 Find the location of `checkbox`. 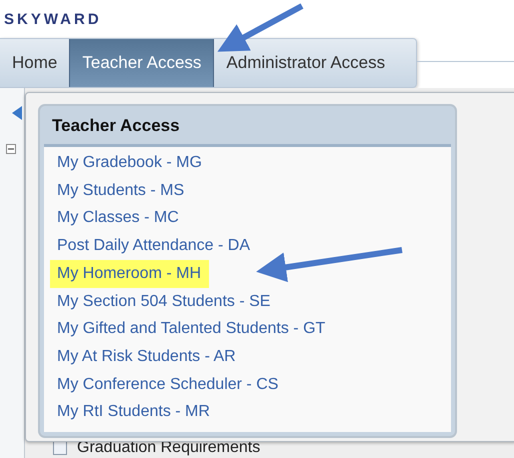

checkbox is located at coordinates (60, 448).